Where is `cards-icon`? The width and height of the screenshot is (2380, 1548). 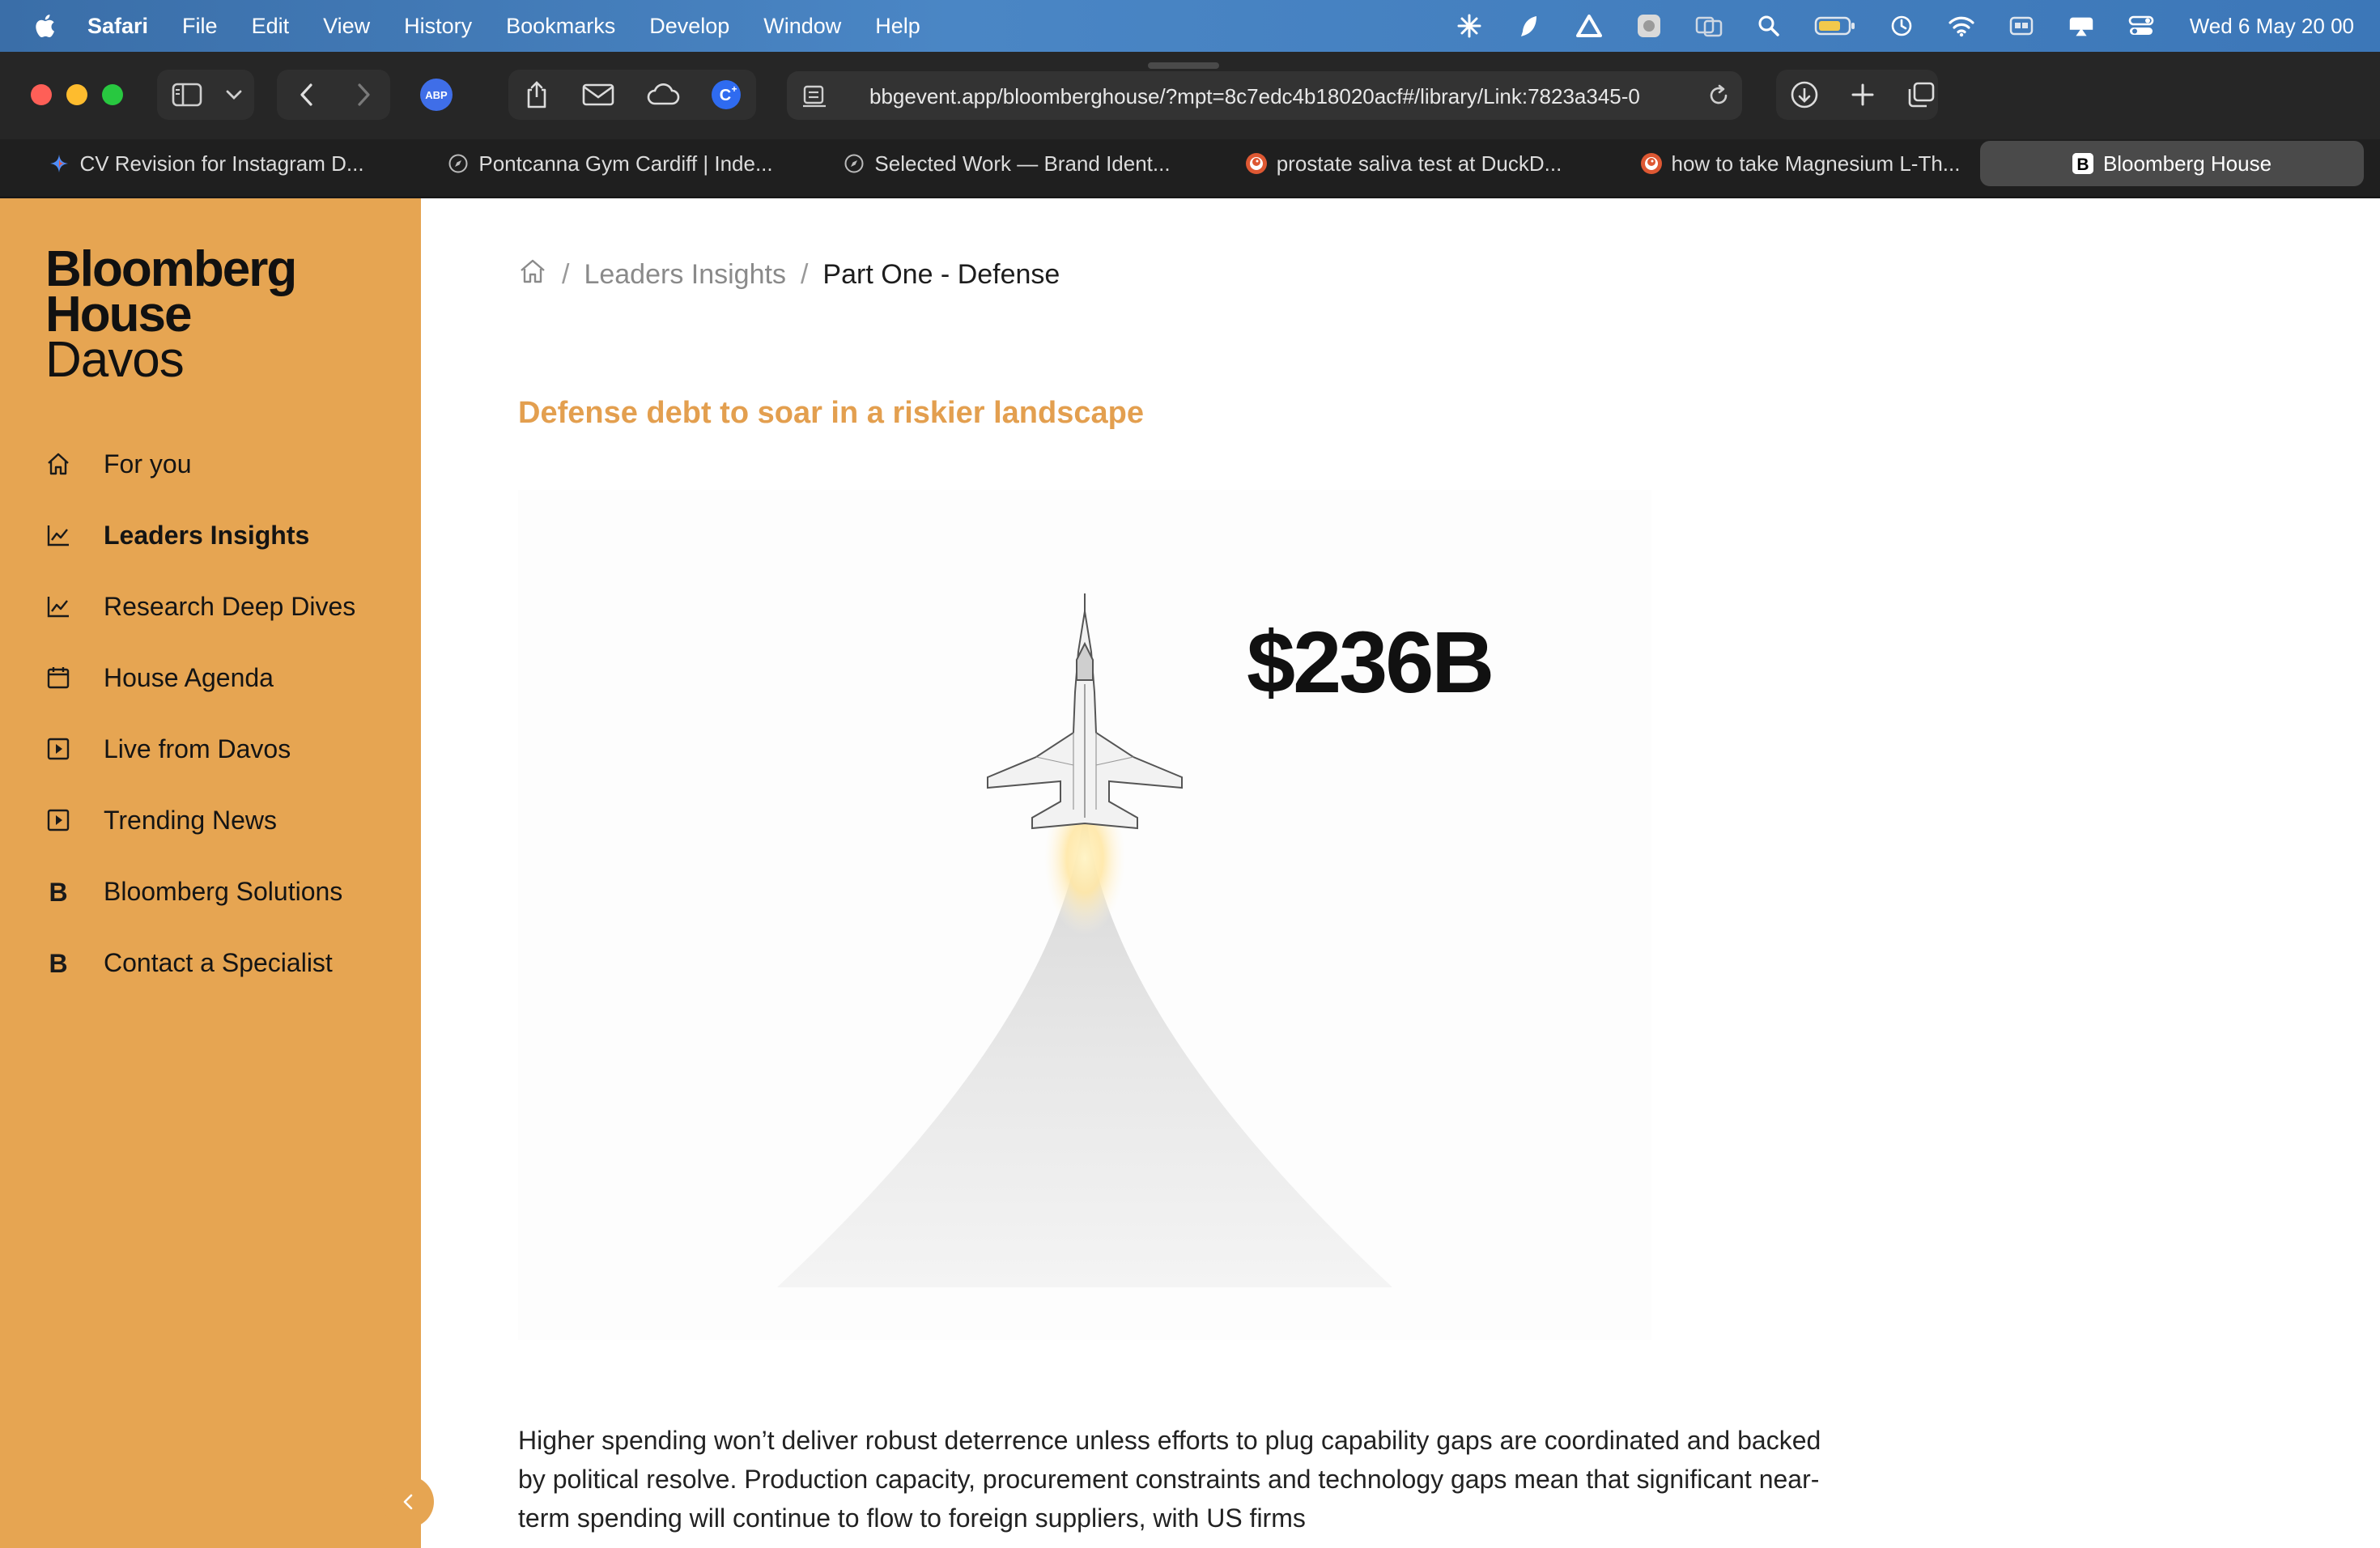
cards-icon is located at coordinates (1708, 26).